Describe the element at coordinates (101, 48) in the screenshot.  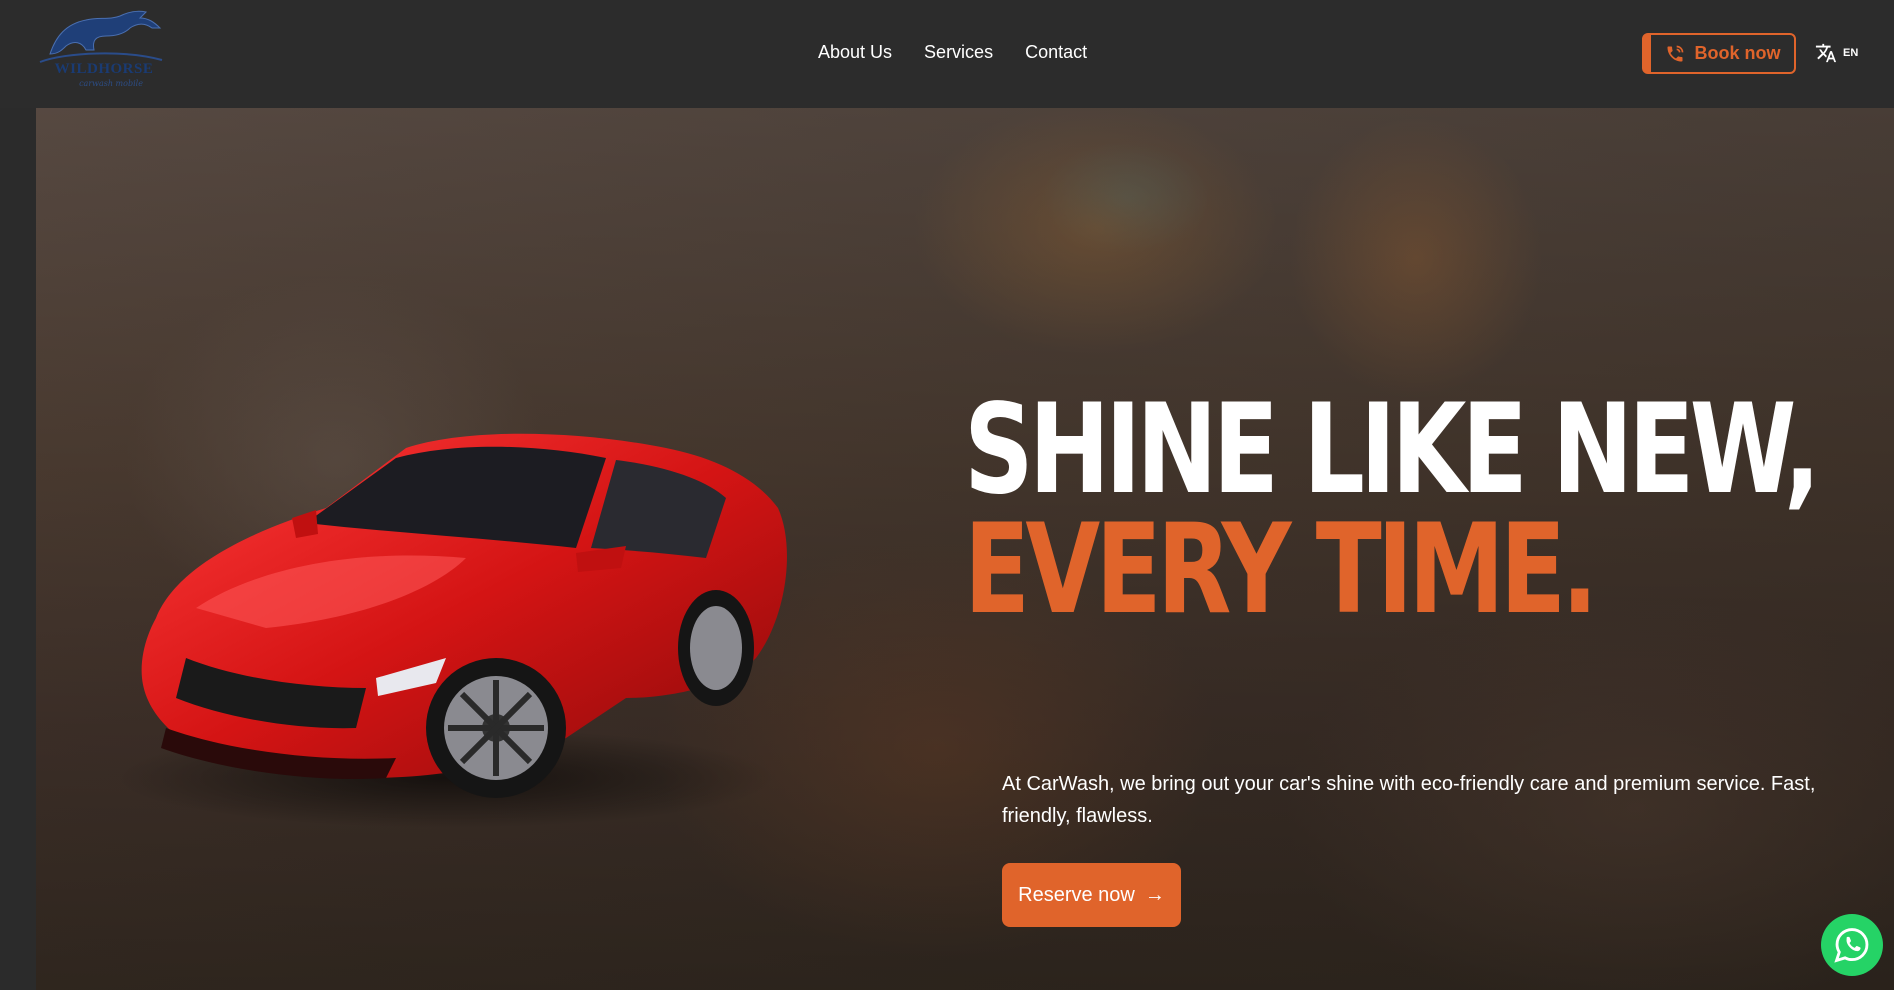
I see `logo: WILDHORSE carwash mobile` at that location.